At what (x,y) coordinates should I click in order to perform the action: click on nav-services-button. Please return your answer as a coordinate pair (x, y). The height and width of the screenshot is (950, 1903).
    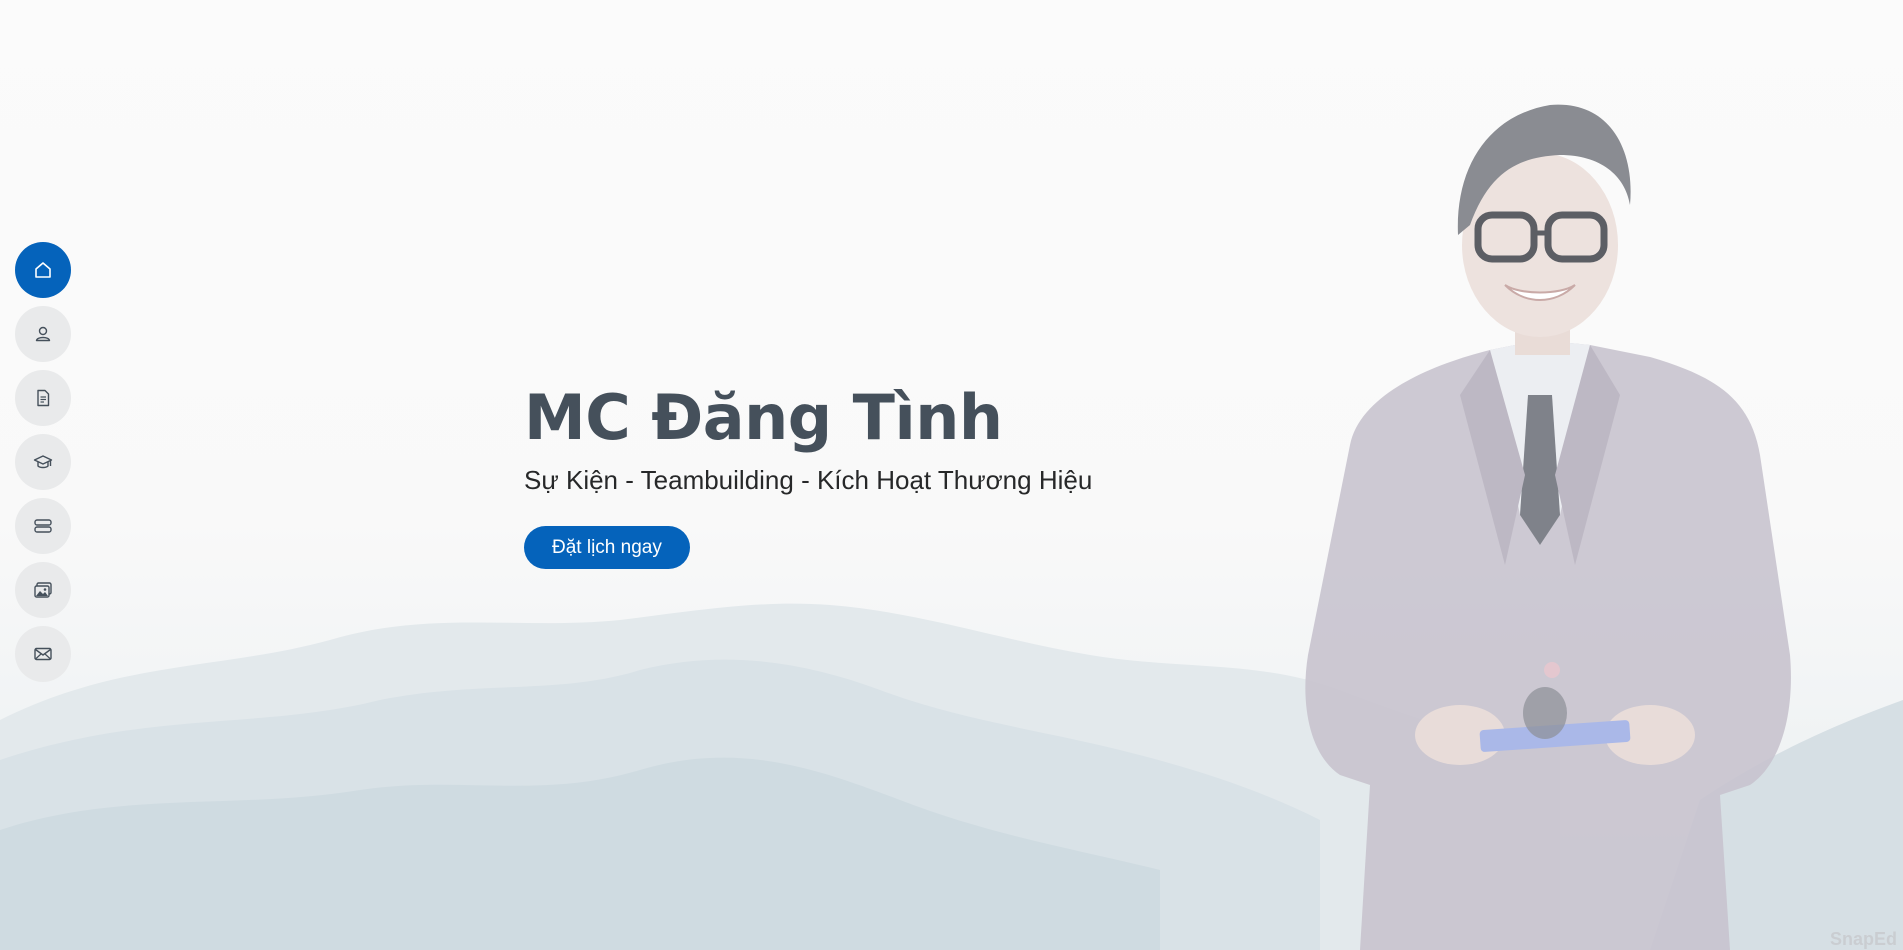
    Looking at the image, I should click on (43, 526).